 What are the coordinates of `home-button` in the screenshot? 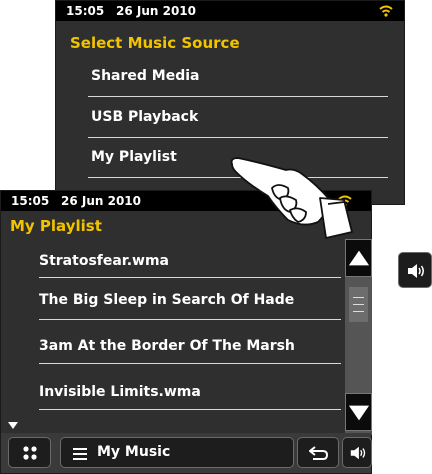 It's located at (29, 452).